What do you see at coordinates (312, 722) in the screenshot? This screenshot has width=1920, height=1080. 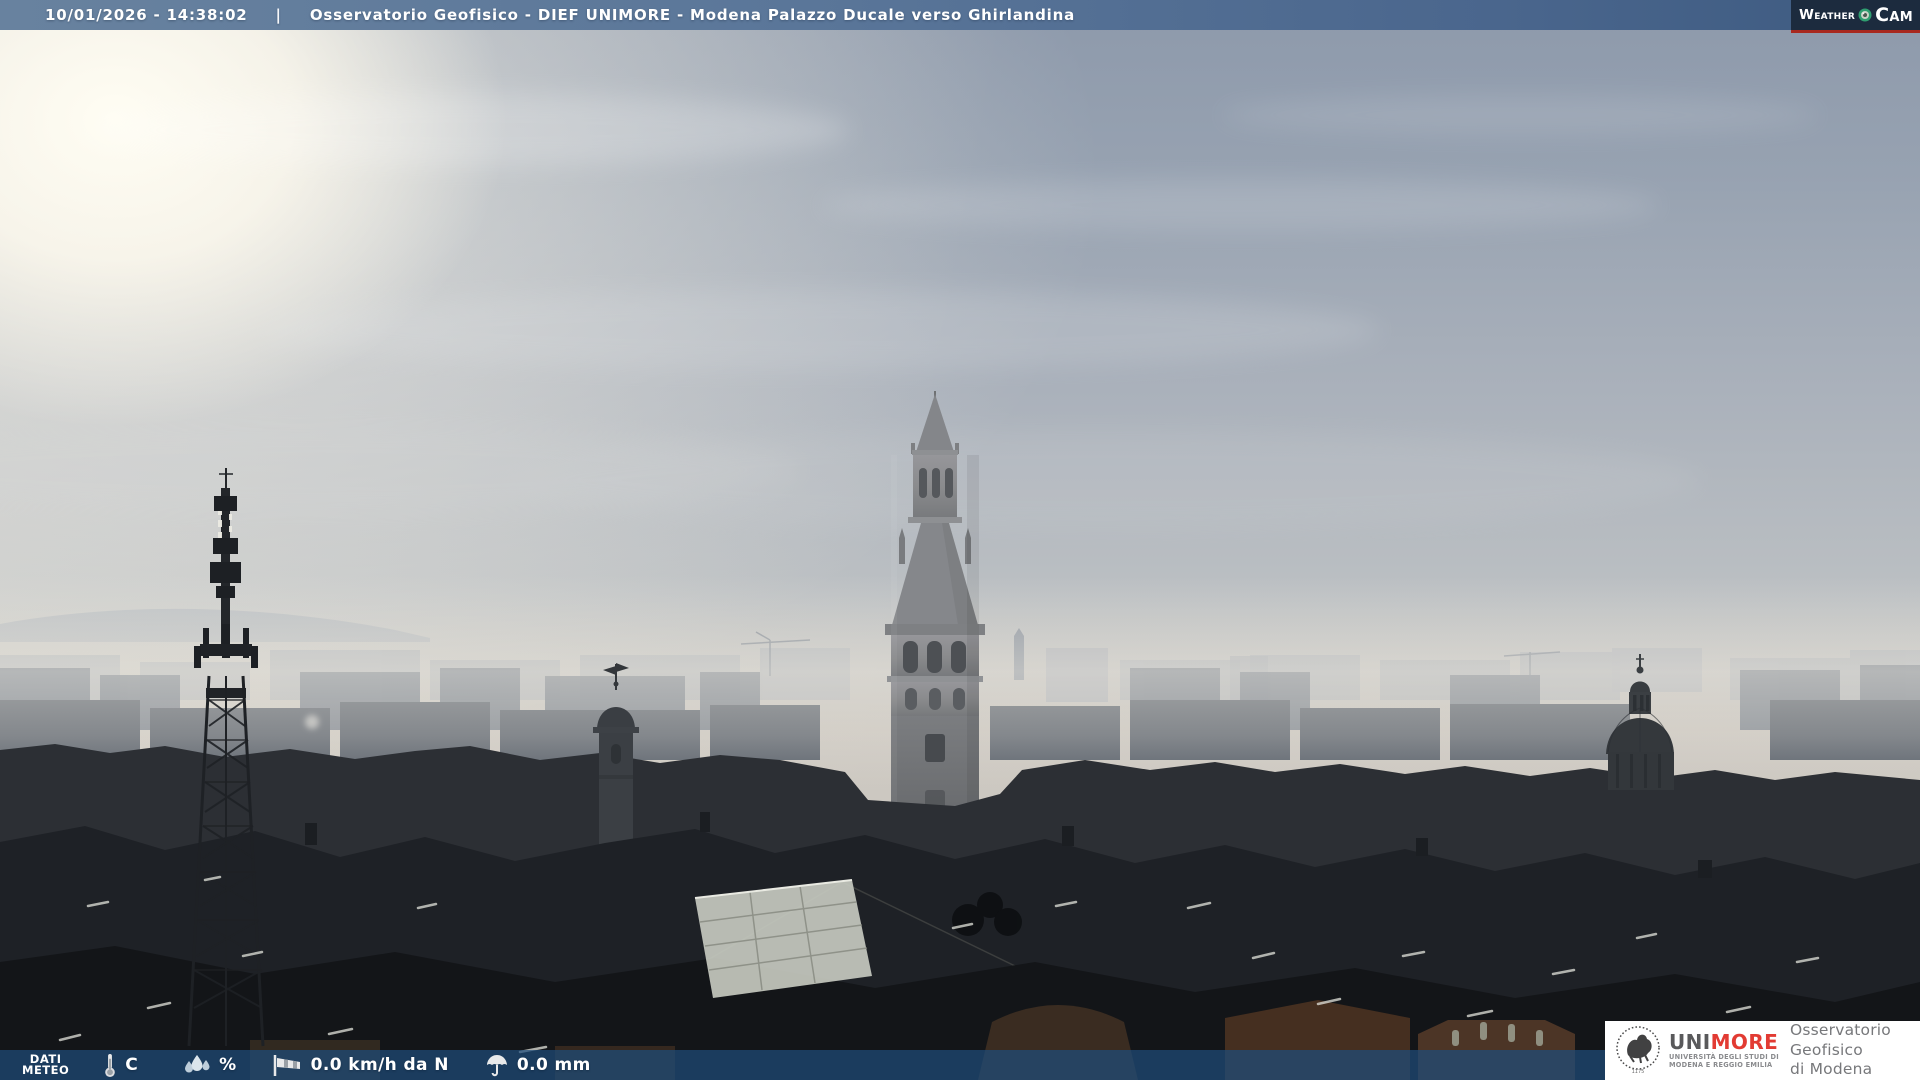 I see `smoke-puff` at bounding box center [312, 722].